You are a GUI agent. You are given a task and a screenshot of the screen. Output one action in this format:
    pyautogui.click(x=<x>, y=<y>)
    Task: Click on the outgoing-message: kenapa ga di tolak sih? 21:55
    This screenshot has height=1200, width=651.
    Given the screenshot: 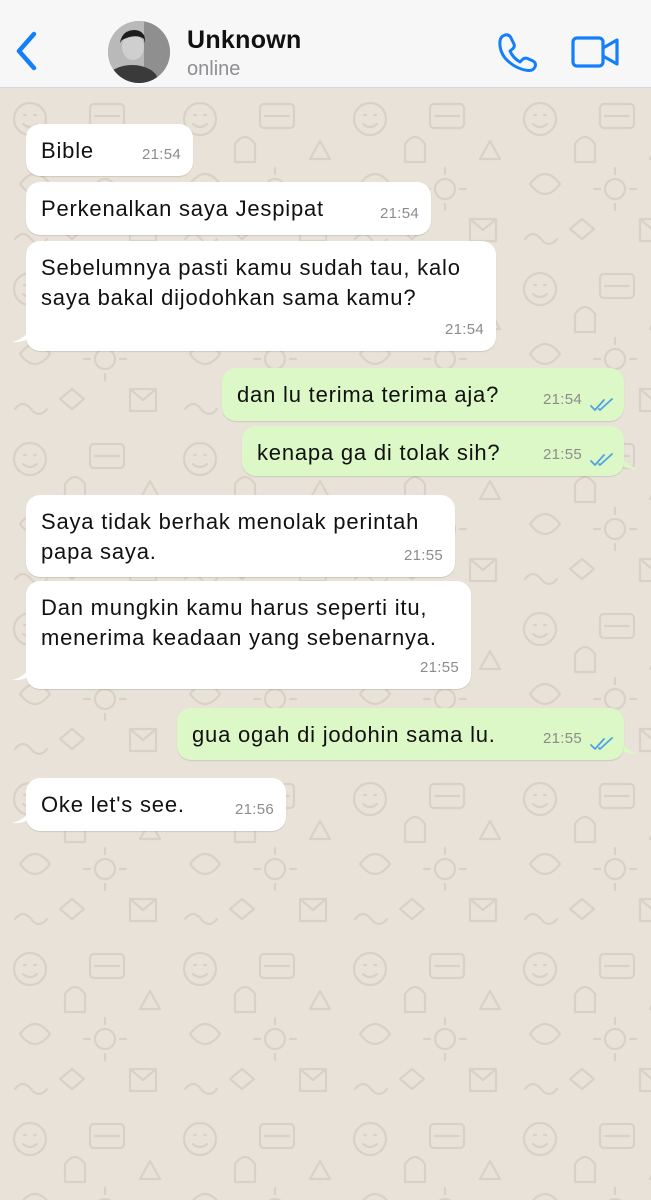 What is the action you would take?
    pyautogui.click(x=433, y=451)
    